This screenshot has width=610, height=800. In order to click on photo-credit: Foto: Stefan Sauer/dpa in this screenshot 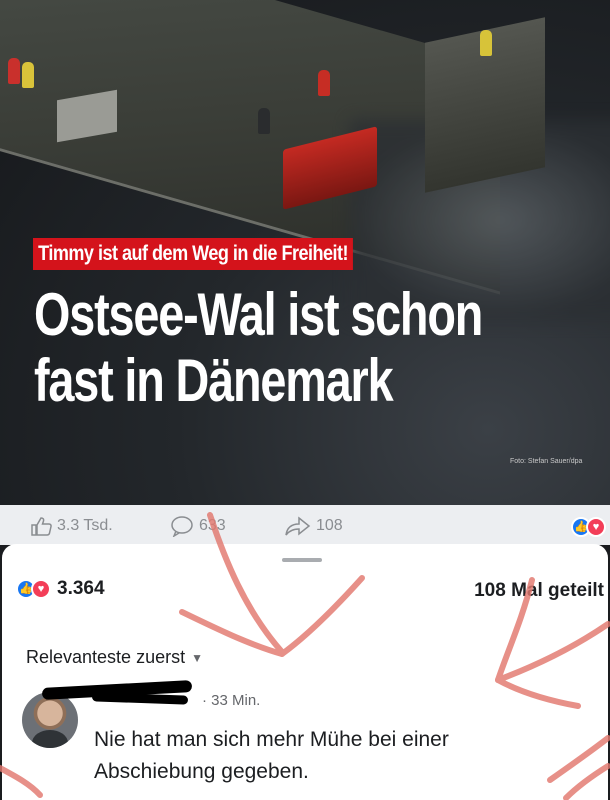, I will do `click(546, 461)`.